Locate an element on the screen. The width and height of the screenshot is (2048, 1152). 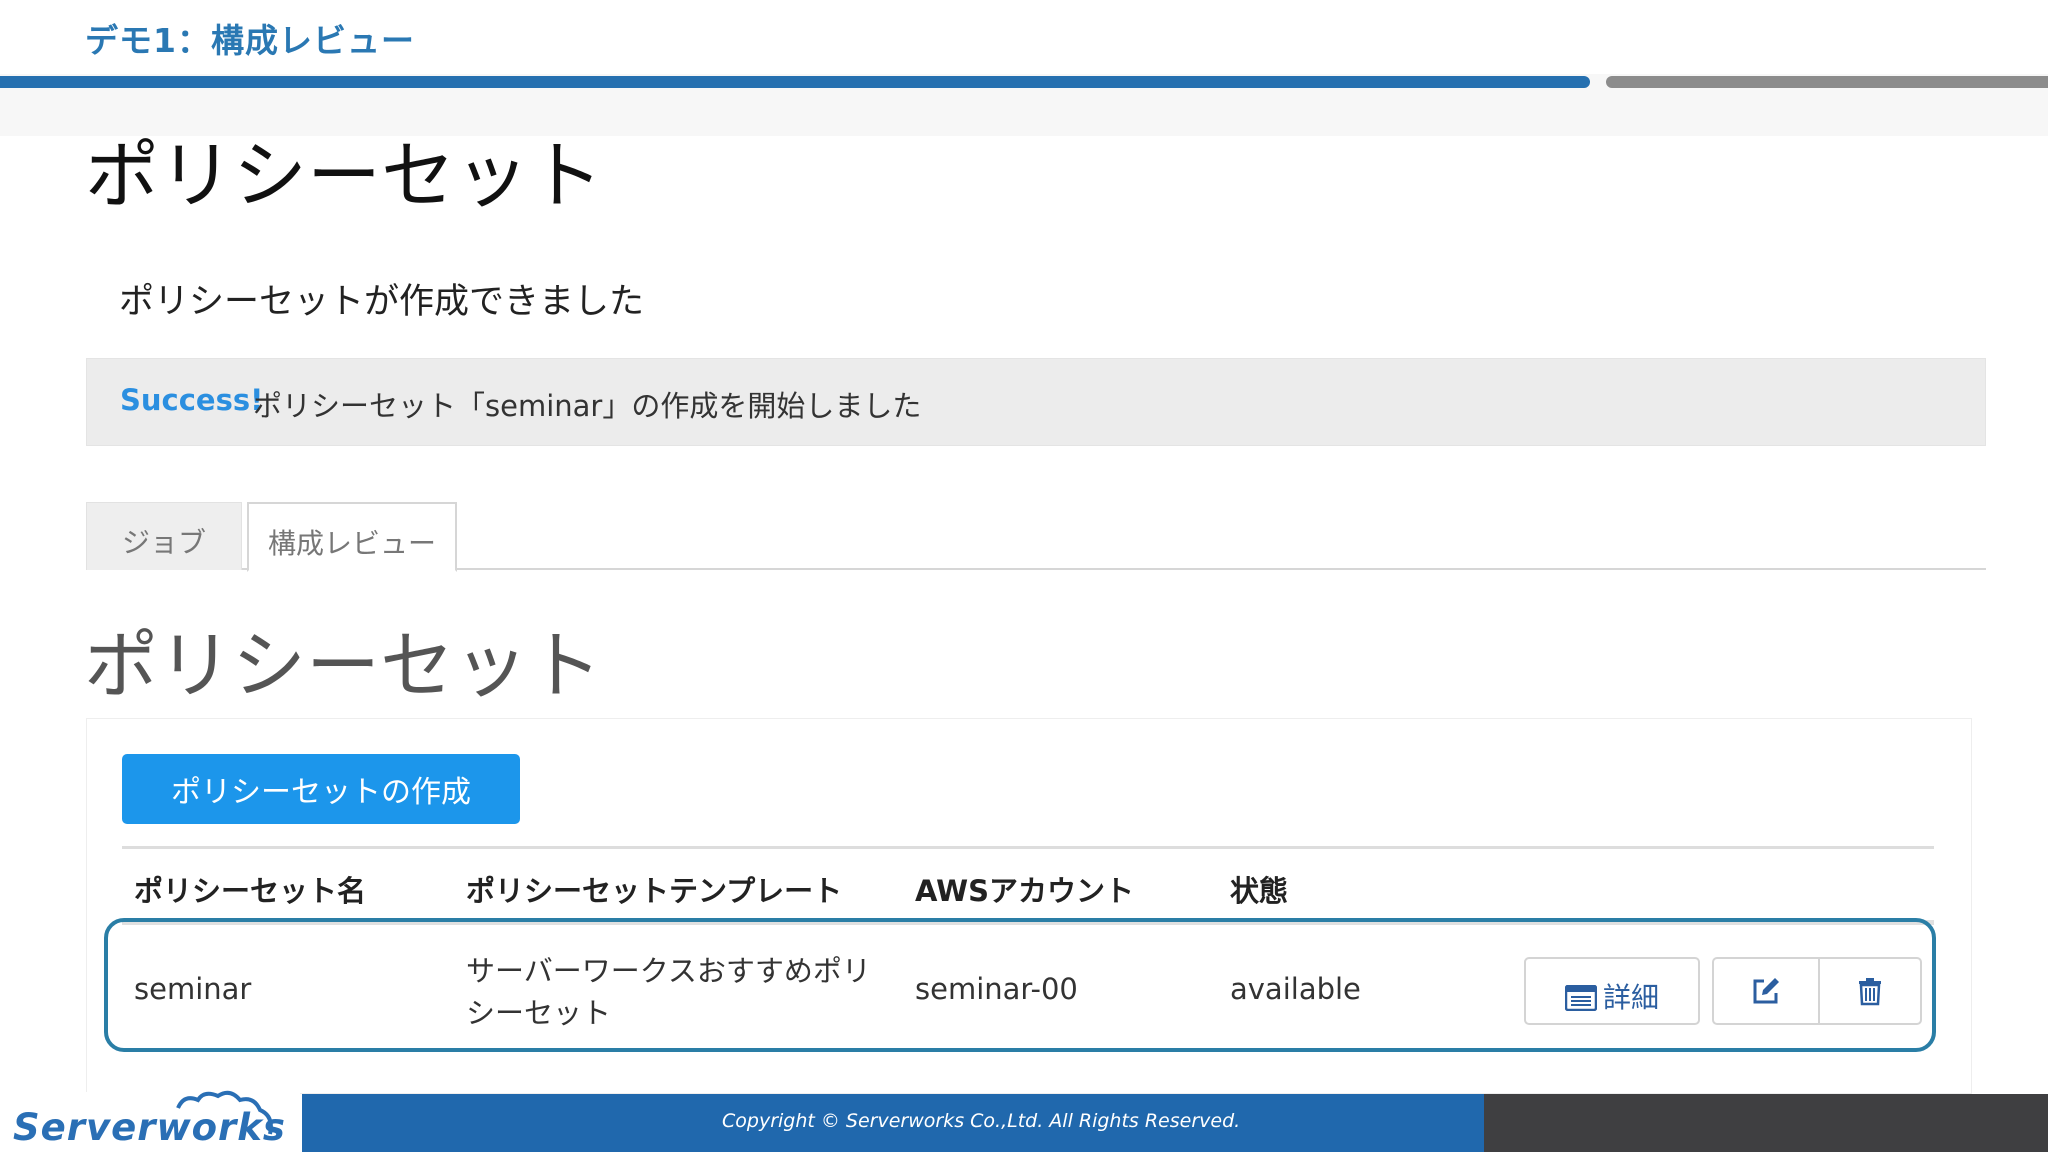
table-divider is located at coordinates (1028, 847).